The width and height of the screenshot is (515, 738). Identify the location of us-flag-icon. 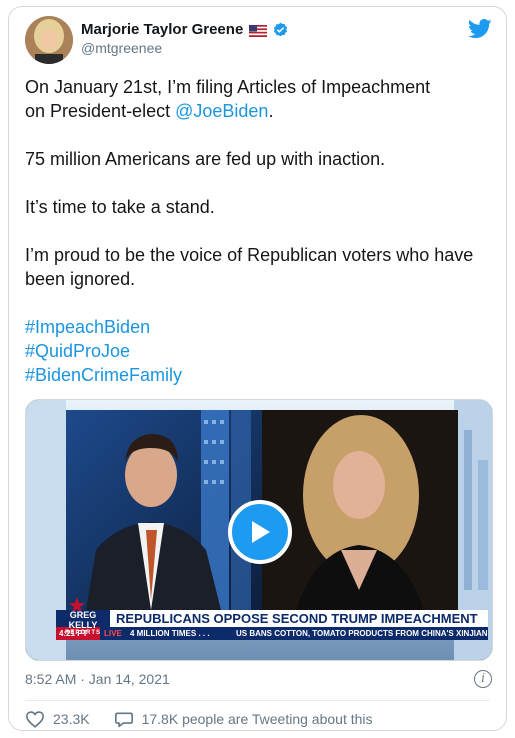
(258, 30).